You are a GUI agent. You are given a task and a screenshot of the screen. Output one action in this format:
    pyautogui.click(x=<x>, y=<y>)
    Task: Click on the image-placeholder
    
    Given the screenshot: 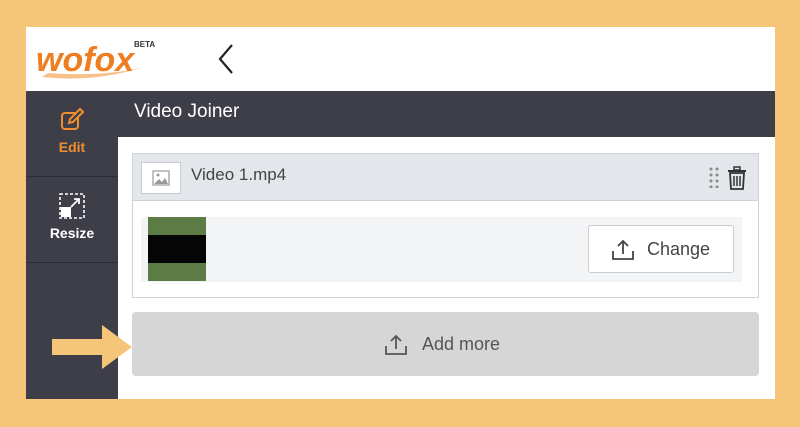 What is the action you would take?
    pyautogui.click(x=161, y=178)
    